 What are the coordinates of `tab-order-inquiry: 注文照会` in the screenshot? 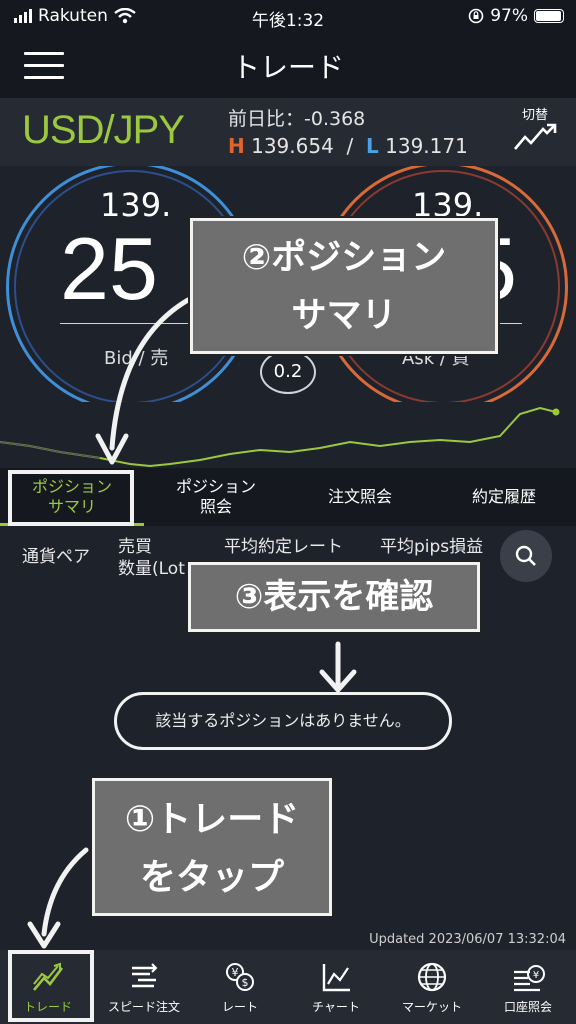 It's located at (360, 497).